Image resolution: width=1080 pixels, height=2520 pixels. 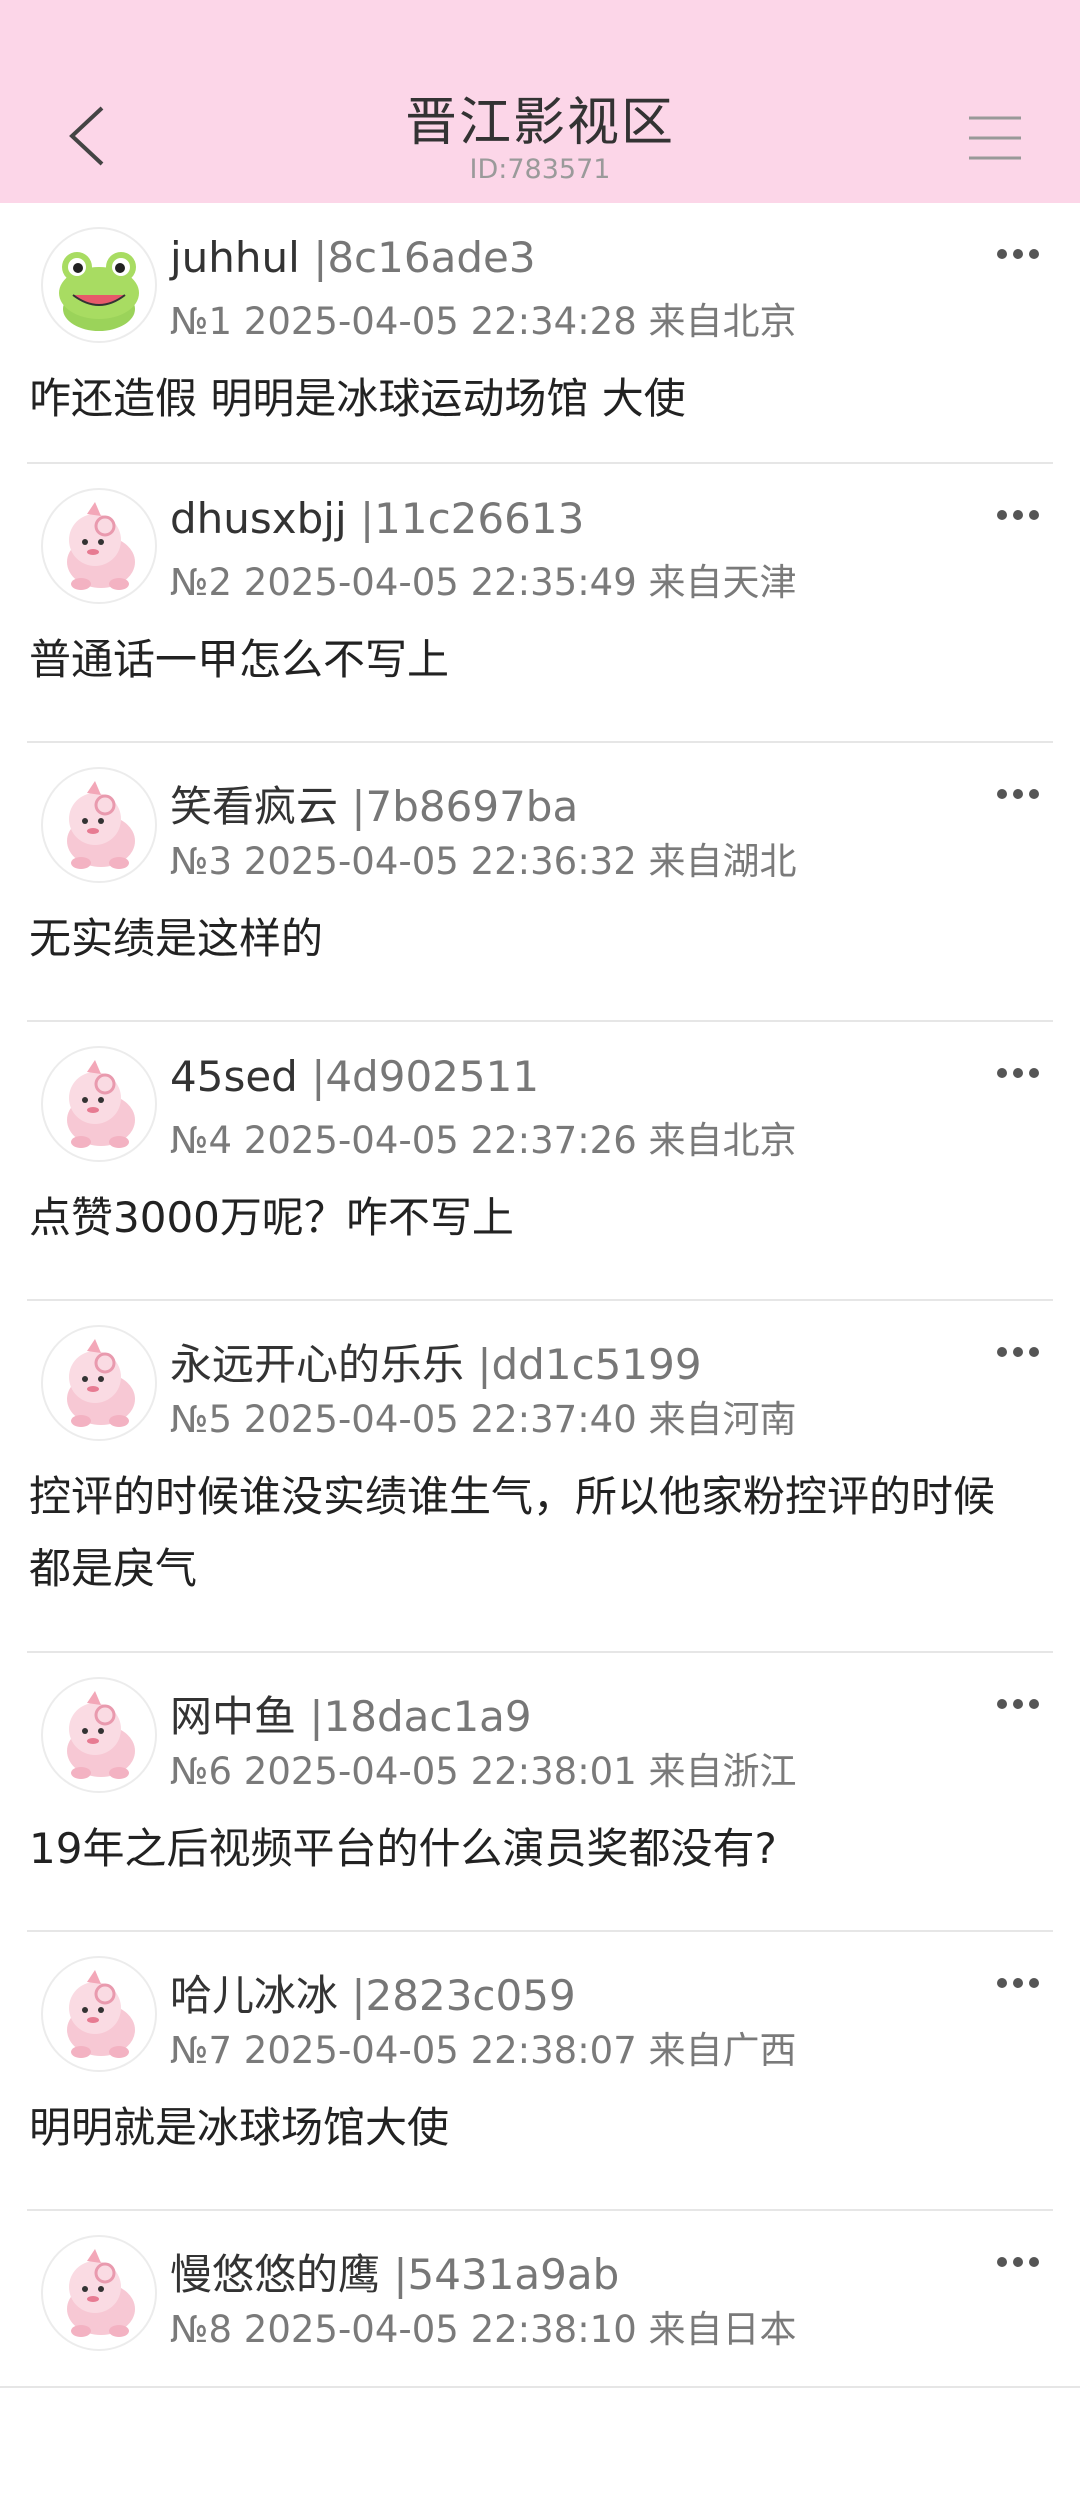 What do you see at coordinates (540, 169) in the screenshot?
I see `board-id: ID:783571` at bounding box center [540, 169].